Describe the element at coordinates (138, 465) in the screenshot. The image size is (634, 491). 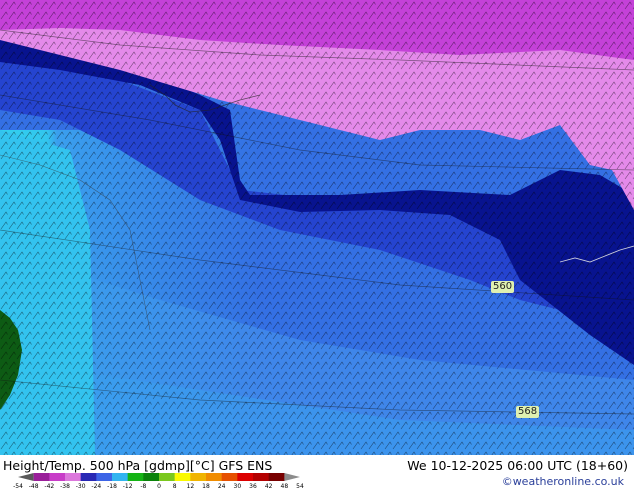
I see `map-title: Height/Temp. 500 hPa [gdmp][°C] GFS ENS` at that location.